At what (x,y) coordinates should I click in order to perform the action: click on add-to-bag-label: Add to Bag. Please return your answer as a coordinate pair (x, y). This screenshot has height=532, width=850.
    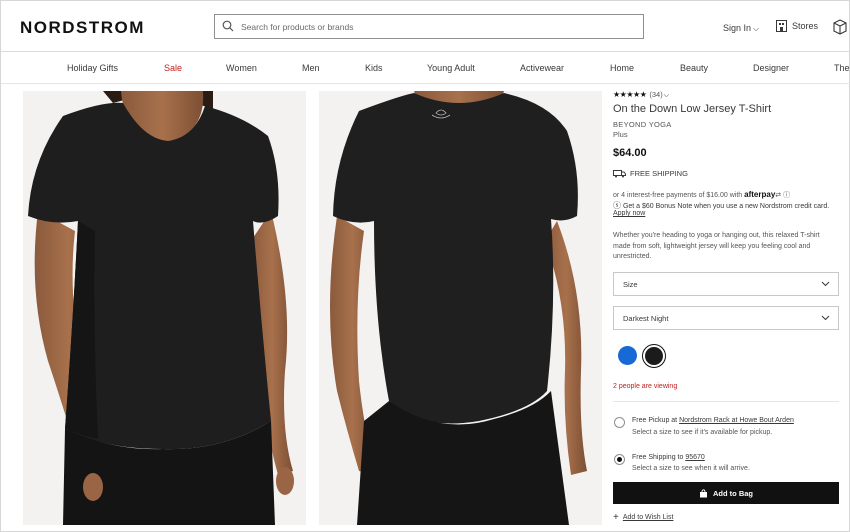
    Looking at the image, I should click on (733, 493).